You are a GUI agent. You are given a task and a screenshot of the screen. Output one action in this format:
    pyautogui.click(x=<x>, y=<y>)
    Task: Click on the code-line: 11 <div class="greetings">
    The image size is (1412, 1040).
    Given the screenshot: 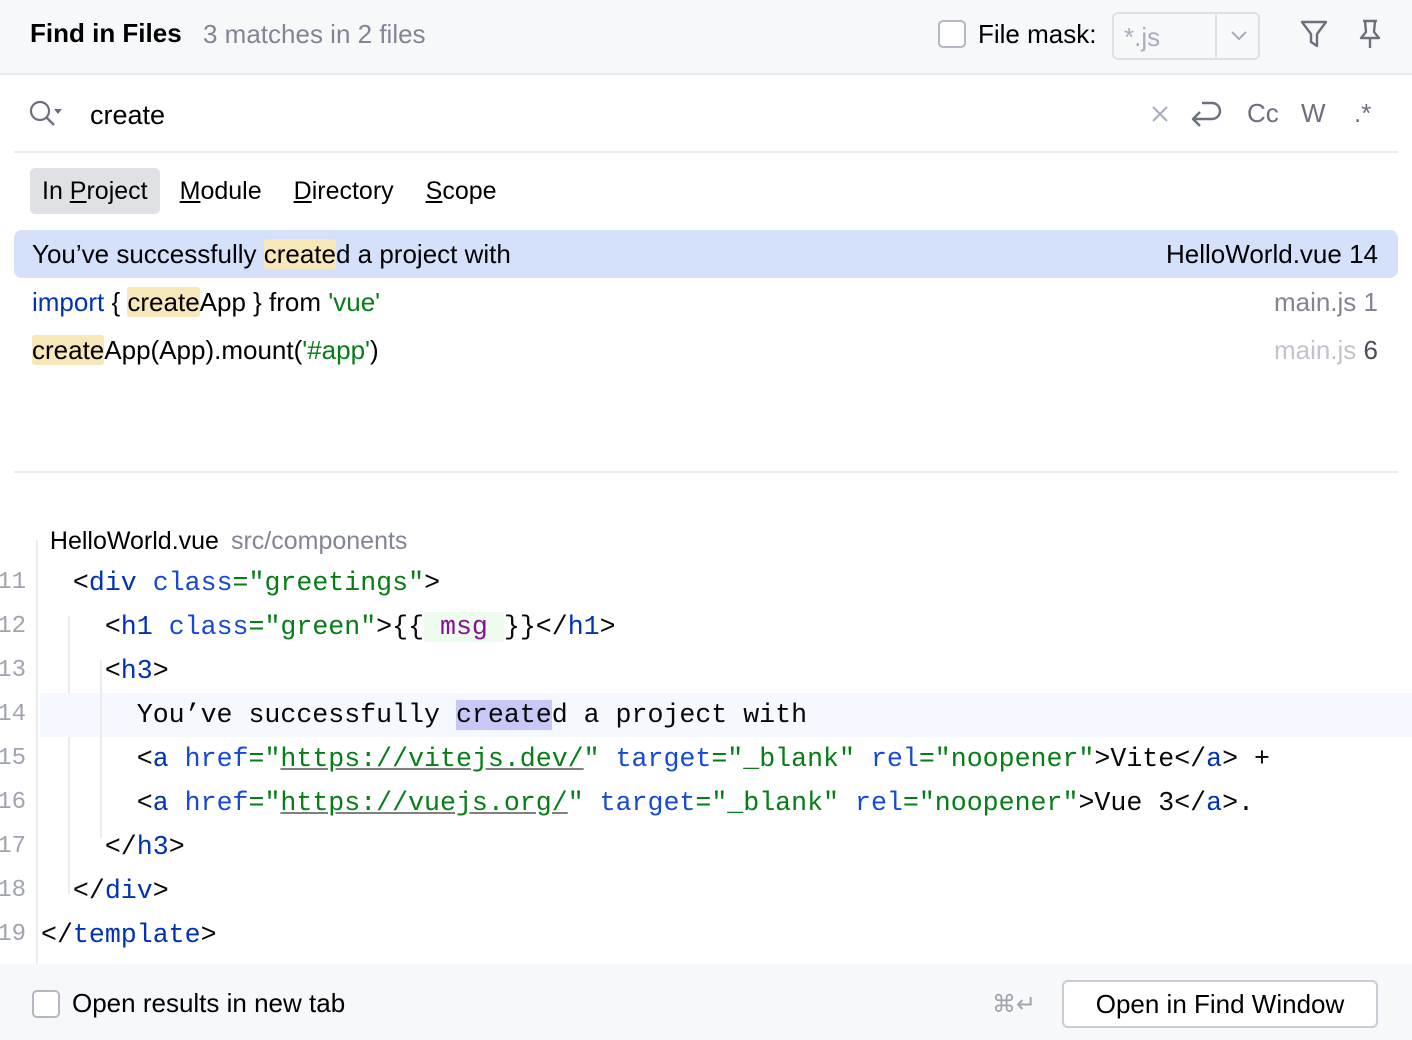 What is the action you would take?
    pyautogui.click(x=706, y=583)
    